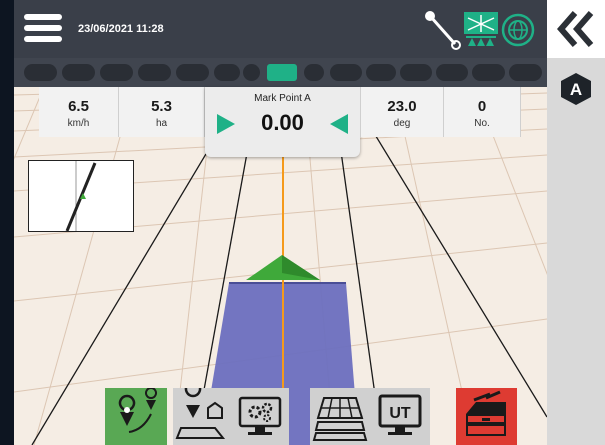 The width and height of the screenshot is (605, 445). I want to click on speed-unit: km/h, so click(78, 123).